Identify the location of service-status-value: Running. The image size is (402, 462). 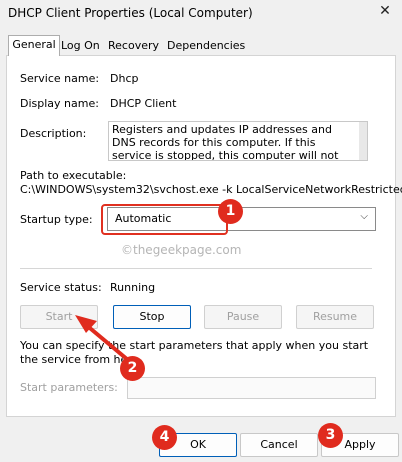
(133, 287).